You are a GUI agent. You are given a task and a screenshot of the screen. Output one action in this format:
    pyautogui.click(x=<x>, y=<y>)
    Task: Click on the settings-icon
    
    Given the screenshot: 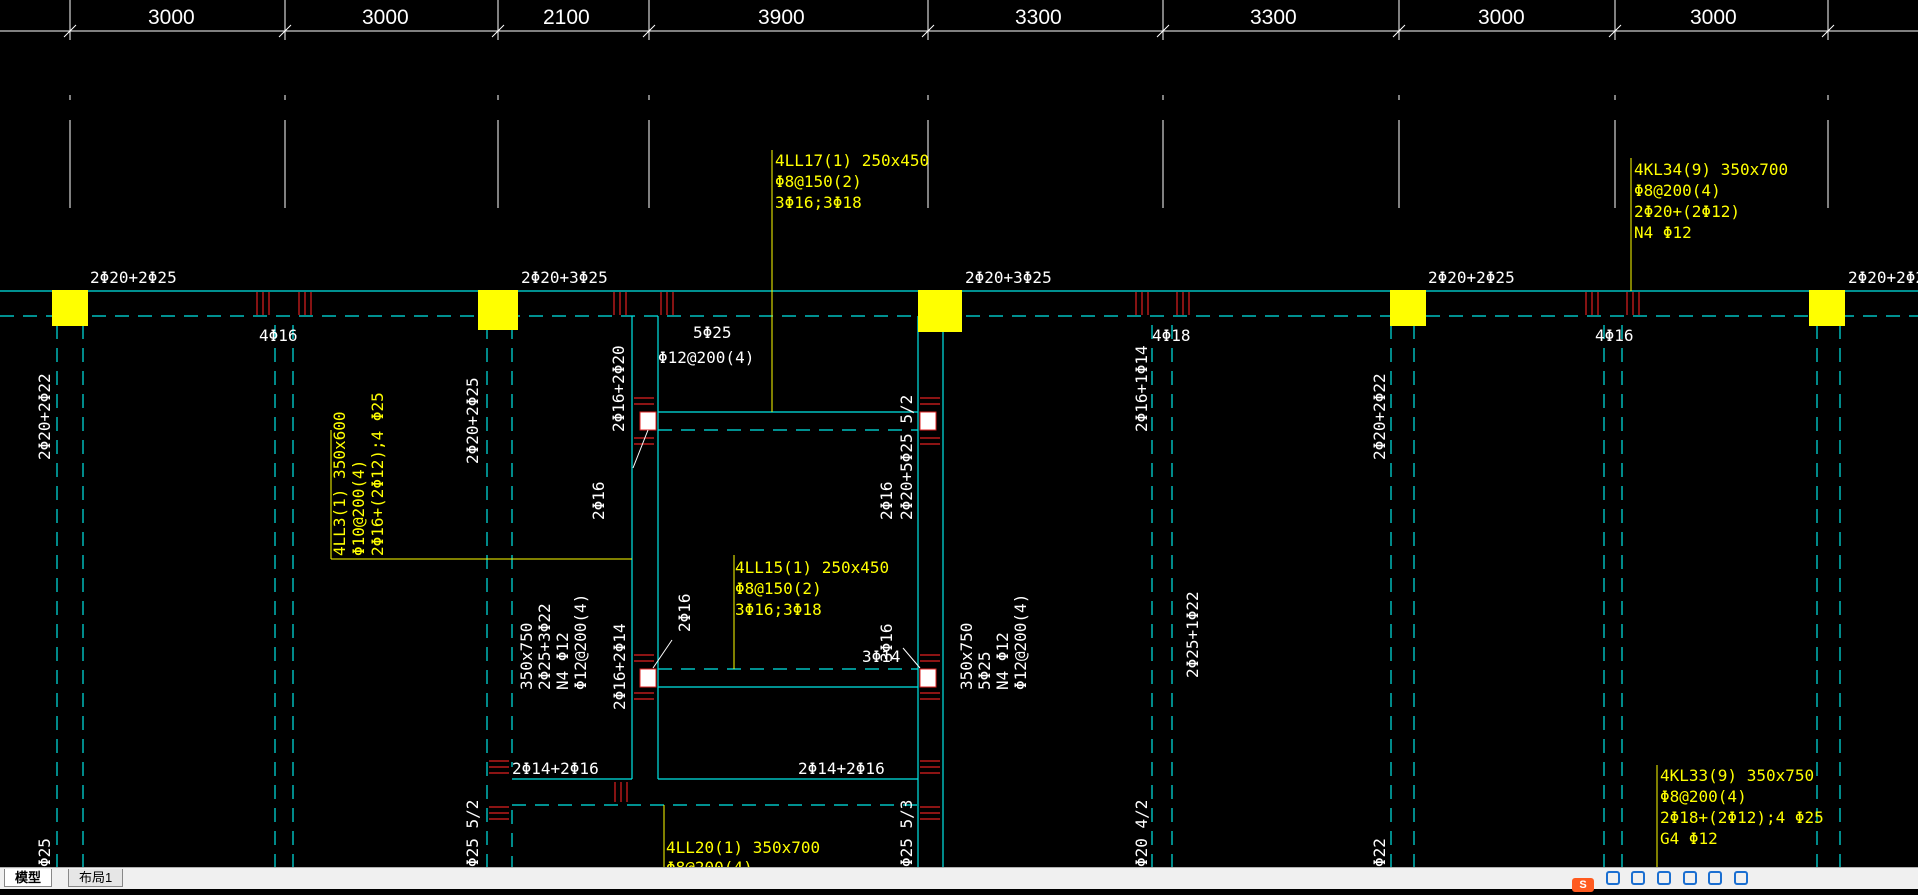 What is the action you would take?
    pyautogui.click(x=1740, y=878)
    